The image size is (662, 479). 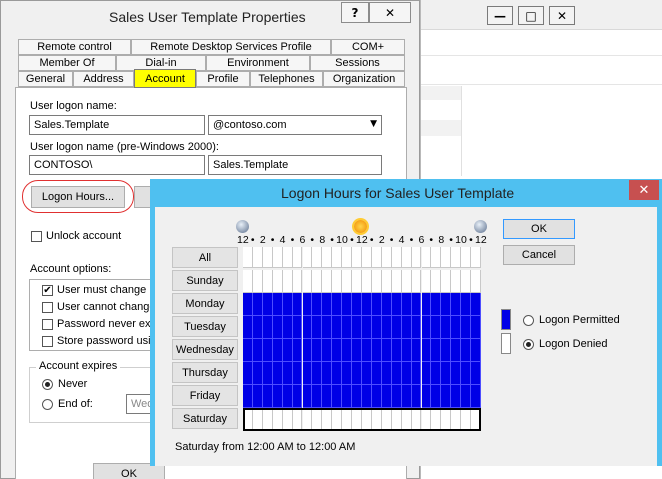 I want to click on tab-remote-control: Remote control, so click(x=74, y=47).